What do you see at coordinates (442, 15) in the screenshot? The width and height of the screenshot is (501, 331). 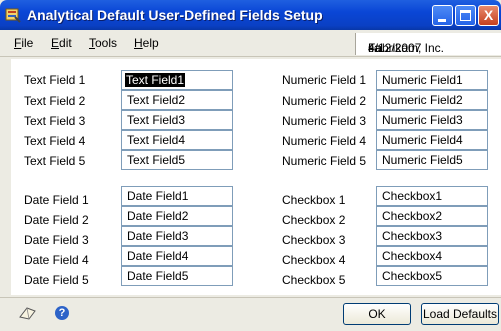 I see `minimize-button` at bounding box center [442, 15].